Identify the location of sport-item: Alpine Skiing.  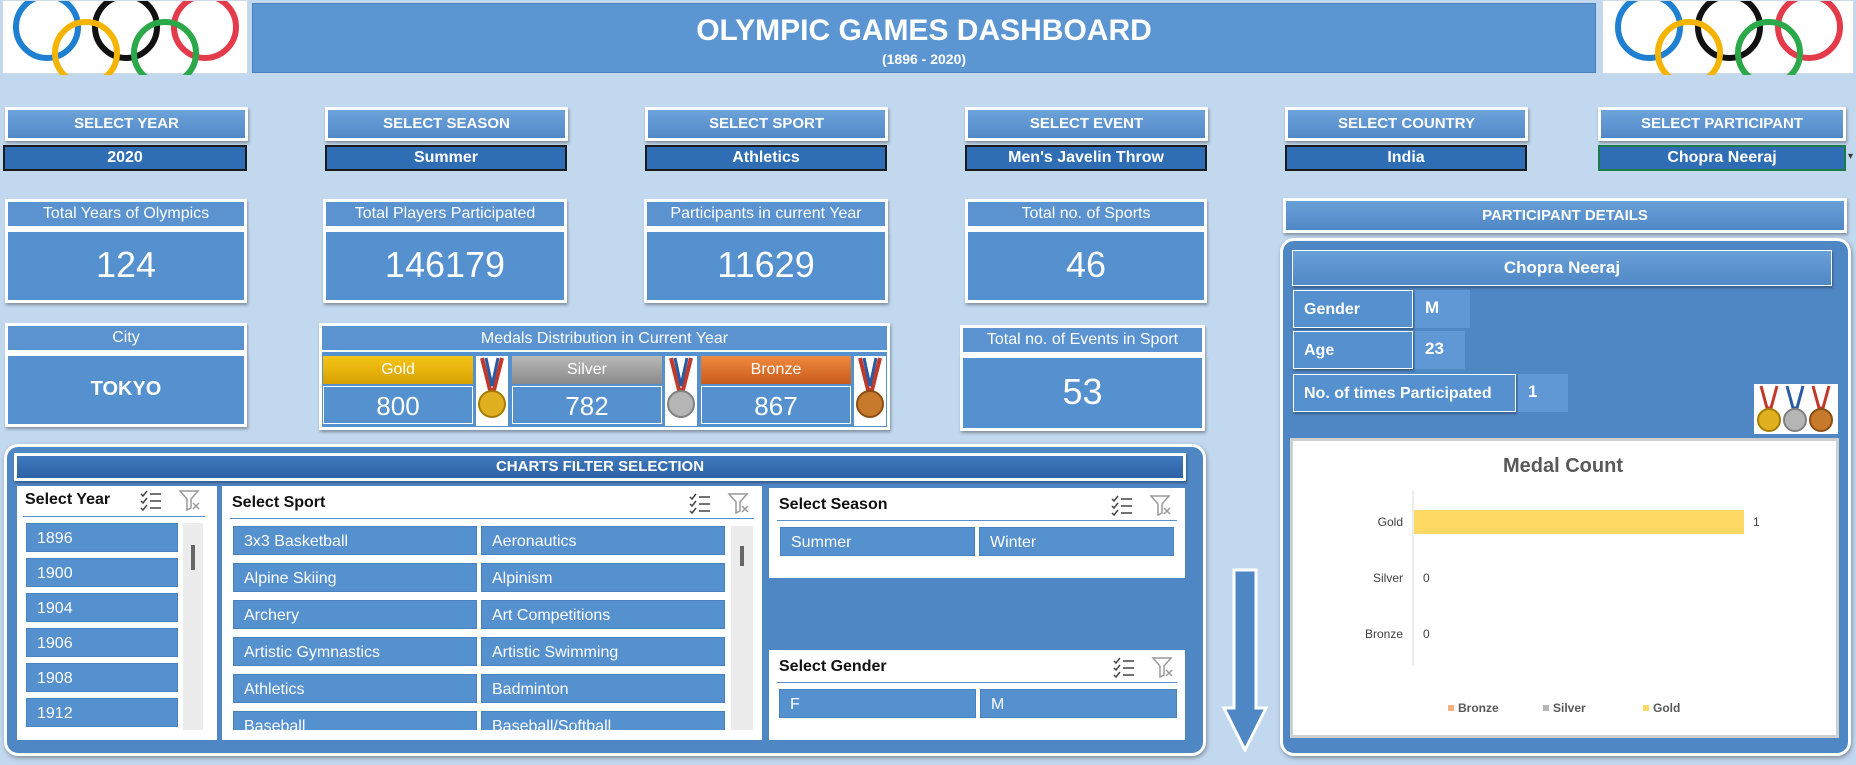
(355, 577).